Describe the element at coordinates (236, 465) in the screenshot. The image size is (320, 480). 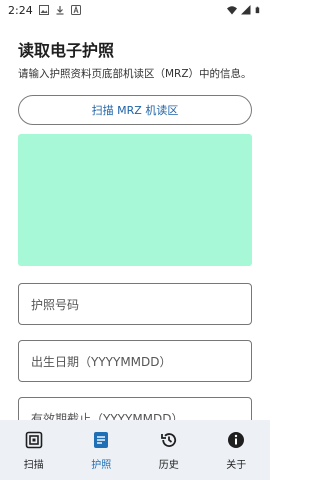
I see `nav-label-about: 关于` at that location.